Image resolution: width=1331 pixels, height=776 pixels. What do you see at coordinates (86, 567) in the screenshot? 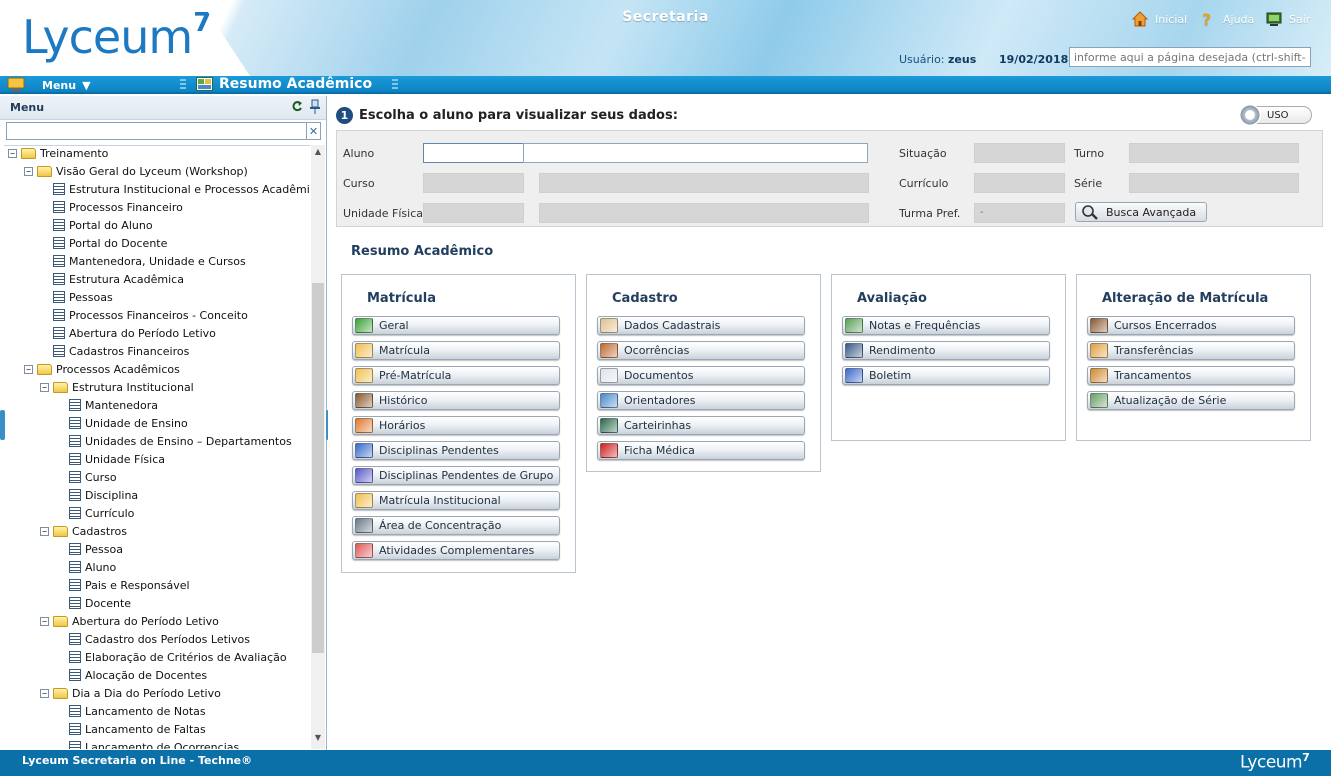
I see `tree-item: Aluno` at bounding box center [86, 567].